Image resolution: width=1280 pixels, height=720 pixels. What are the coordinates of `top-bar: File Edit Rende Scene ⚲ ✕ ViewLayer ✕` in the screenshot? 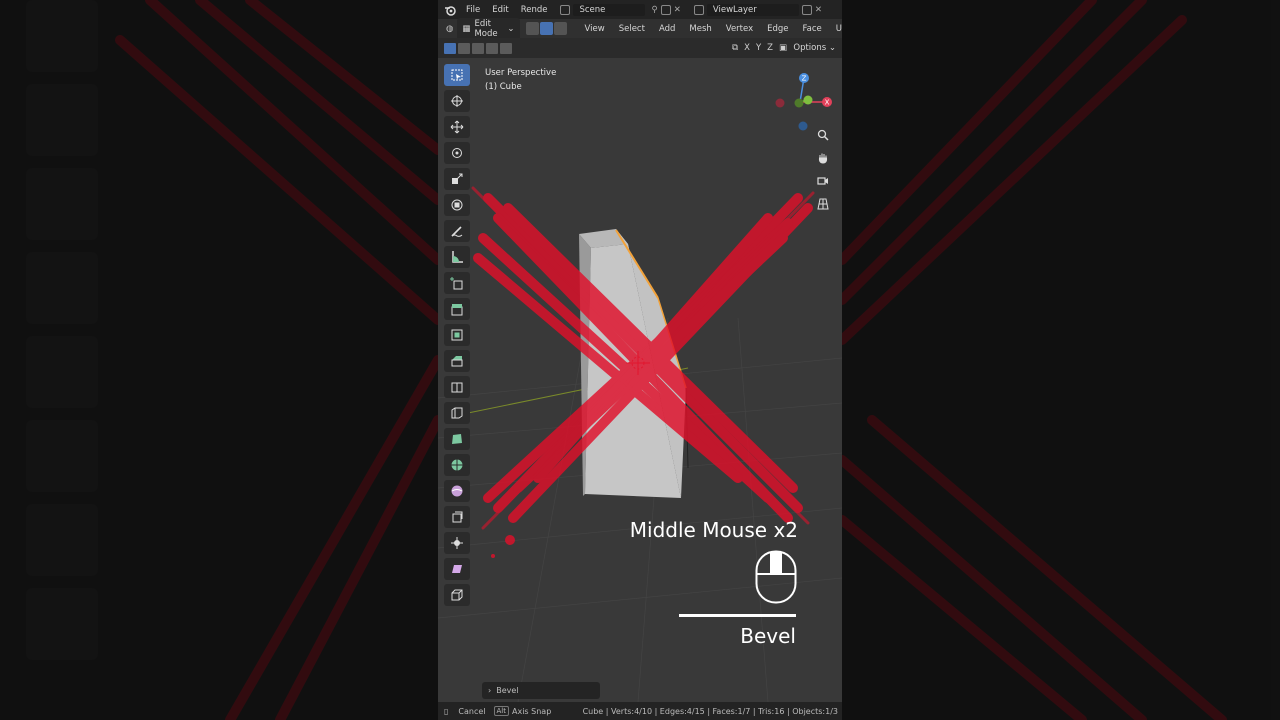 It's located at (640, 9).